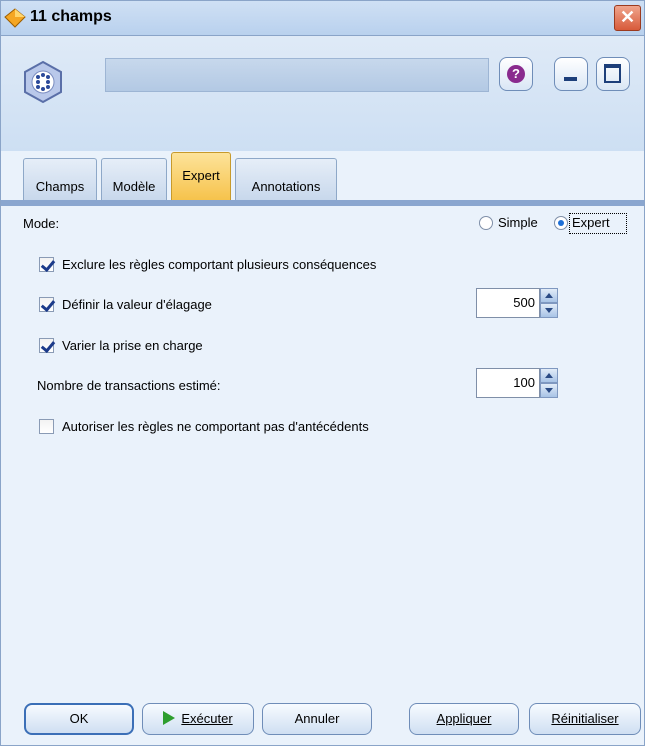 Image resolution: width=645 pixels, height=746 pixels. I want to click on run-button: Exécuter, so click(198, 719).